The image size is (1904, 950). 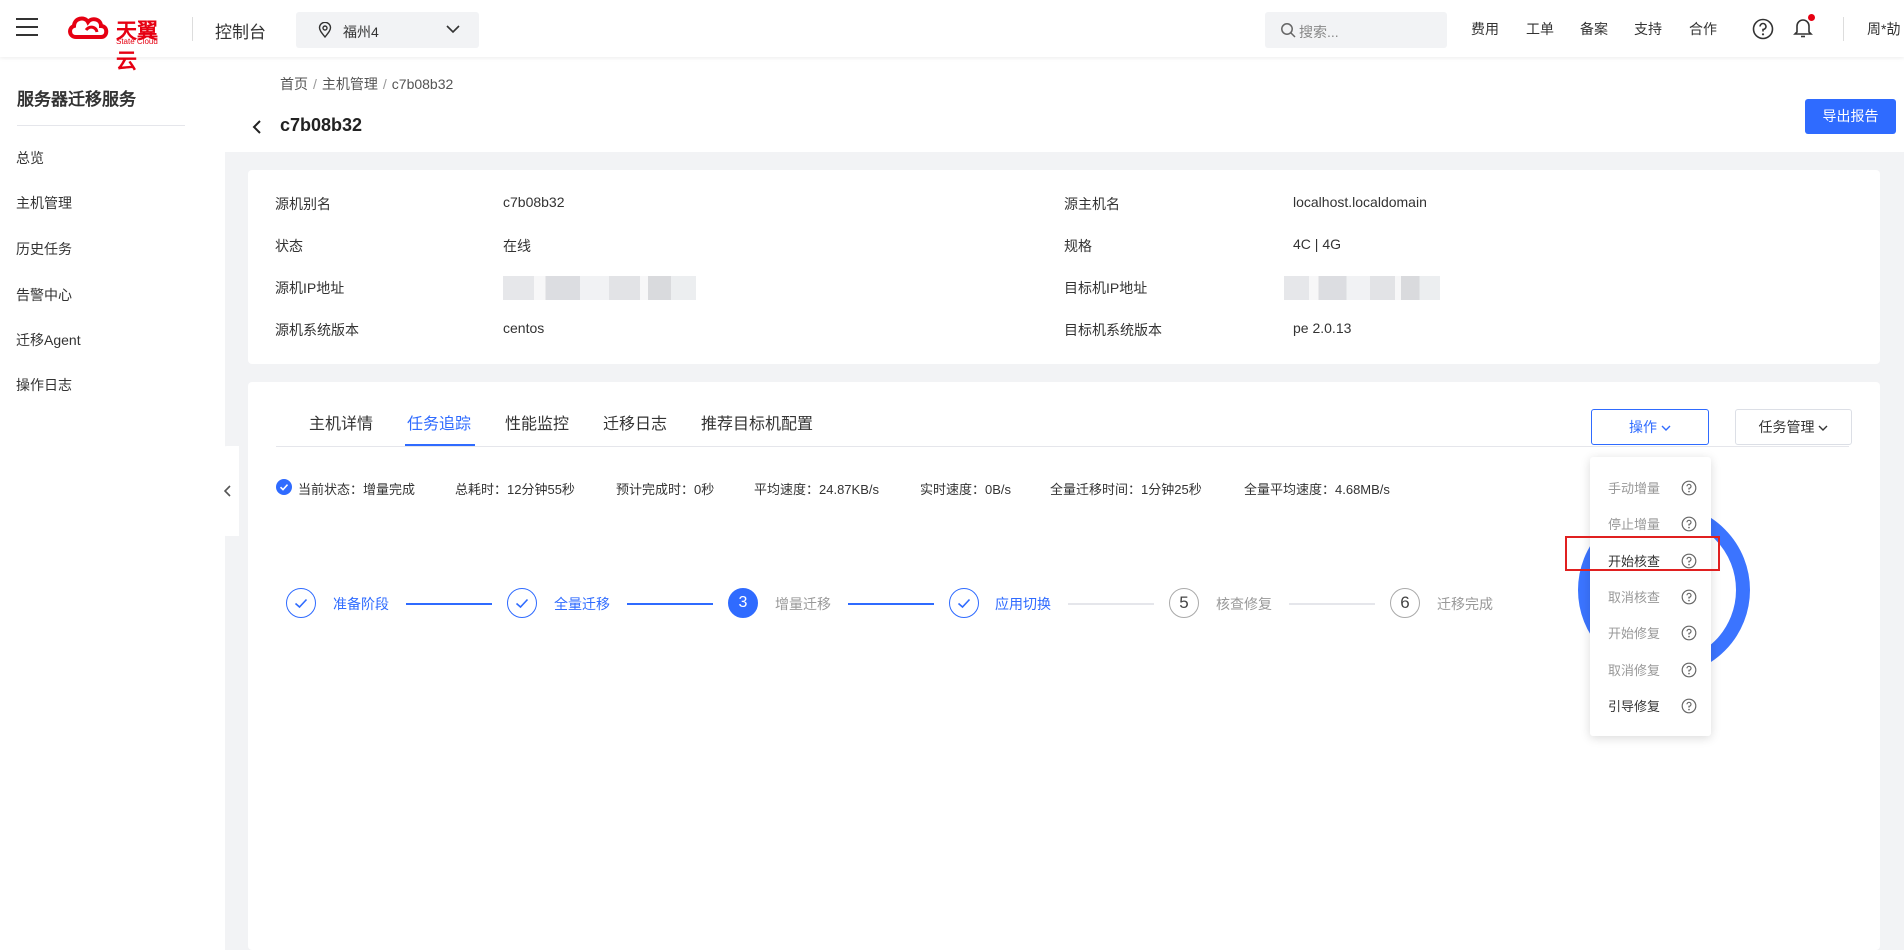 What do you see at coordinates (440, 445) in the screenshot?
I see `active-tab-indicator` at bounding box center [440, 445].